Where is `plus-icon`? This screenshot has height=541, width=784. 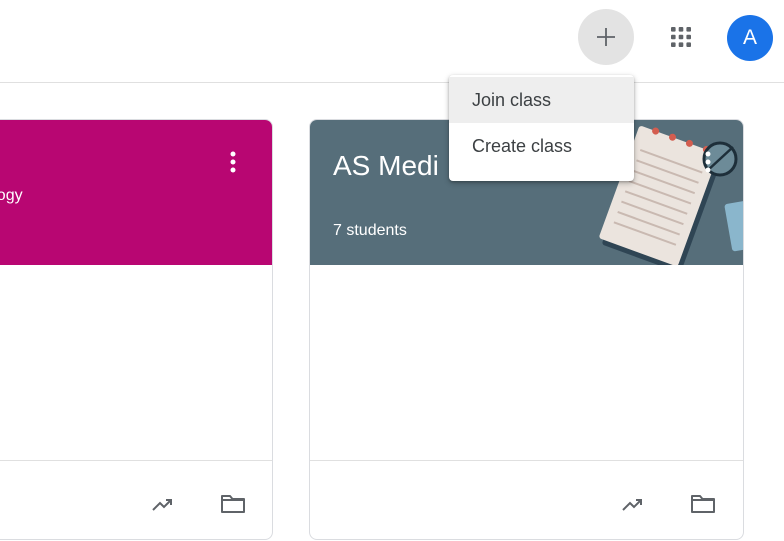 plus-icon is located at coordinates (606, 37).